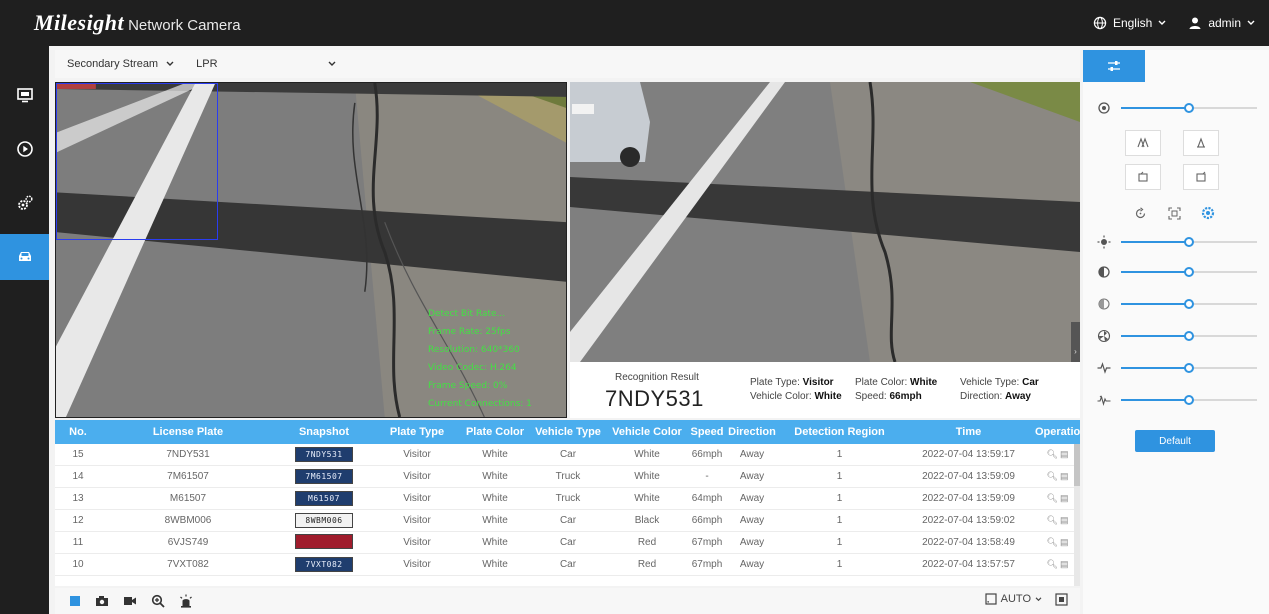 This screenshot has width=1269, height=614. Describe the element at coordinates (1221, 23) in the screenshot. I see `user-menu: admin` at that location.